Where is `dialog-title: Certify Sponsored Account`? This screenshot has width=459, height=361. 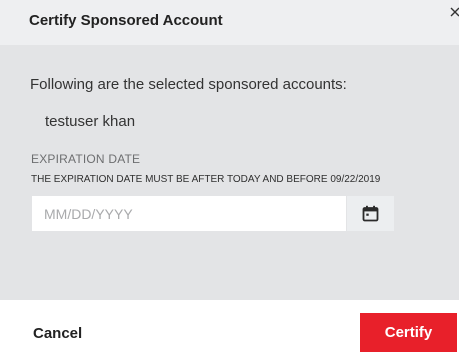
dialog-title: Certify Sponsored Account is located at coordinates (126, 20).